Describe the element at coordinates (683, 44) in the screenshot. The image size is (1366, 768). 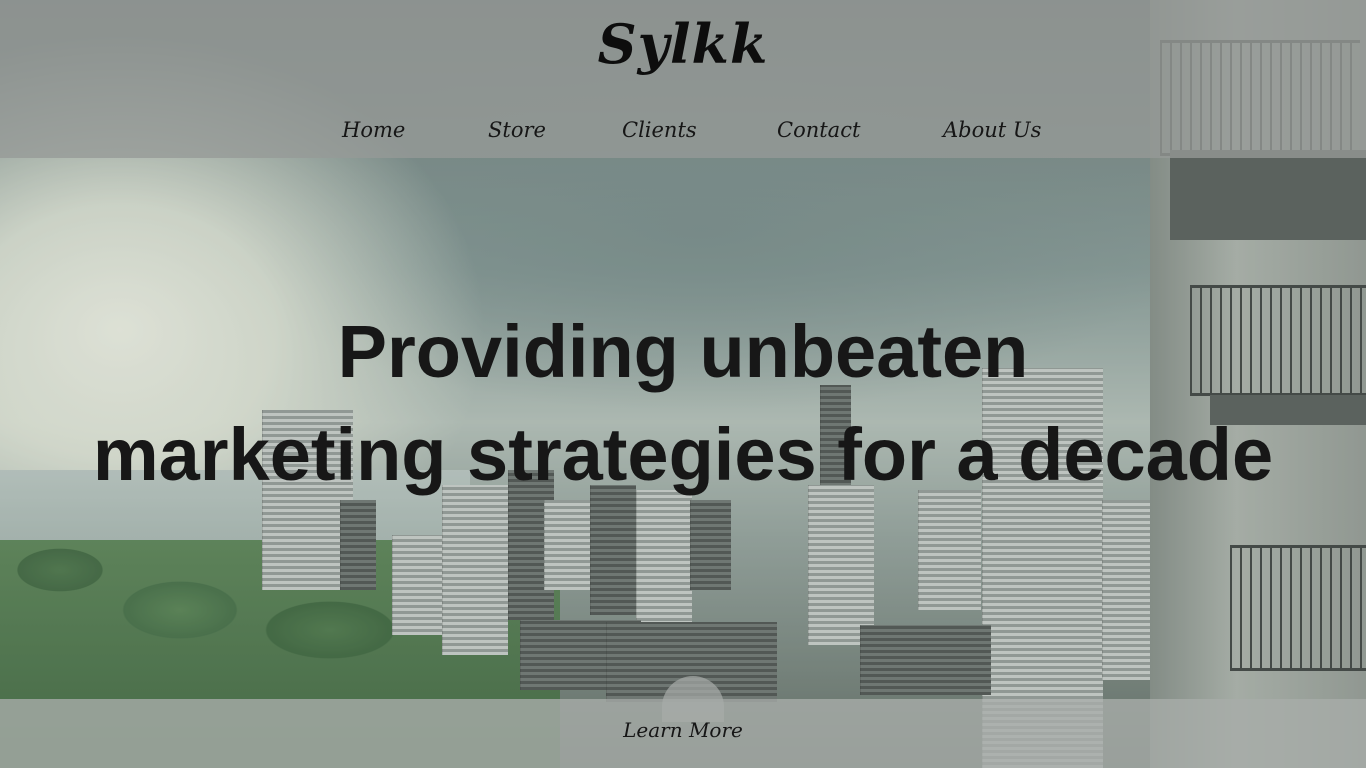
I see `logo: Sylkk` at that location.